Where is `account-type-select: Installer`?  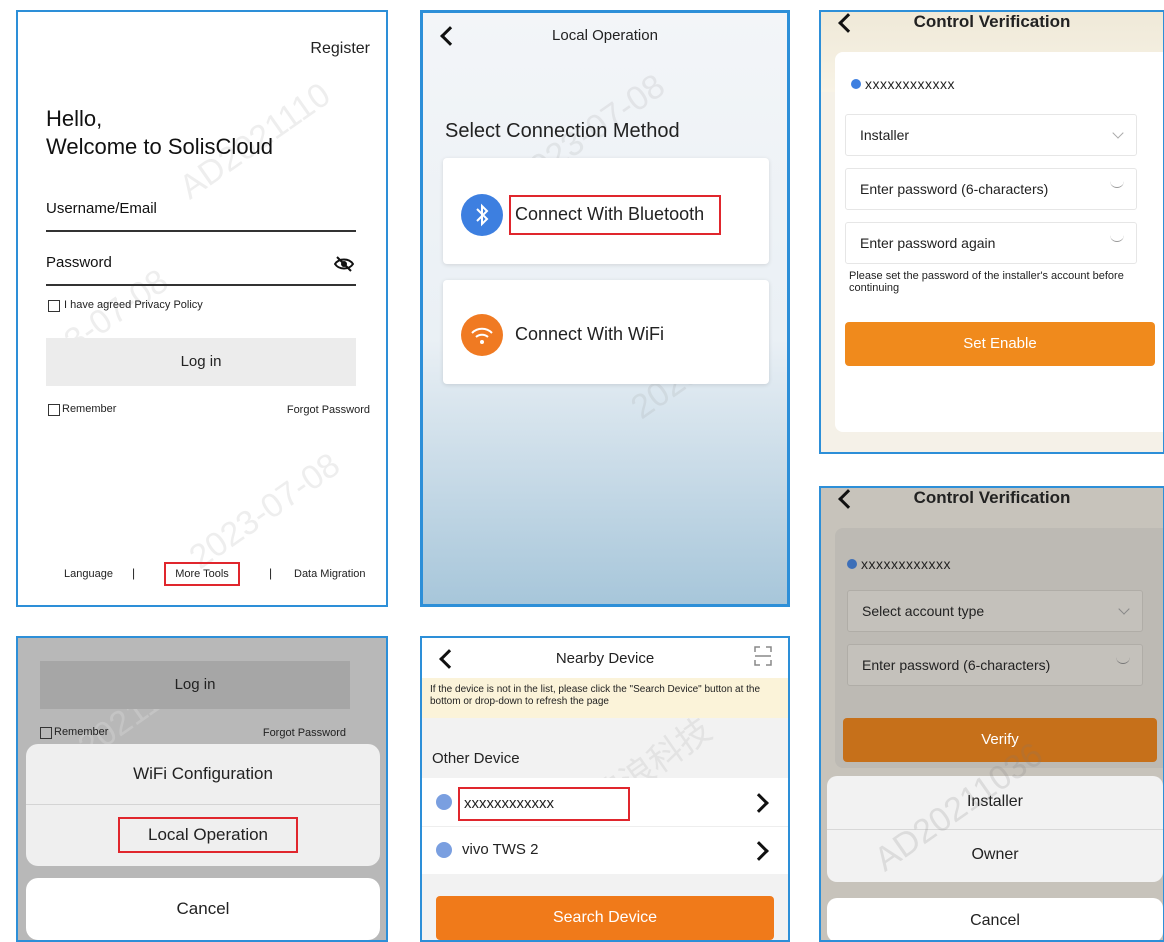 account-type-select: Installer is located at coordinates (991, 135).